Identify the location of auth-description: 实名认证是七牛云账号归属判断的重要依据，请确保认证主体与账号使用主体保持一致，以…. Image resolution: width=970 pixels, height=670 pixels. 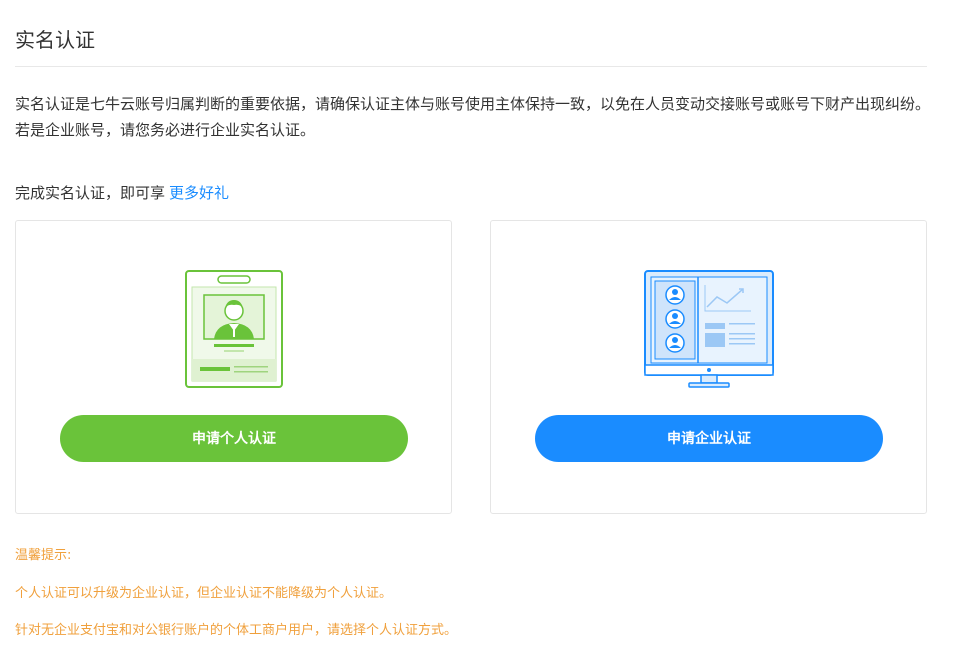
(473, 117).